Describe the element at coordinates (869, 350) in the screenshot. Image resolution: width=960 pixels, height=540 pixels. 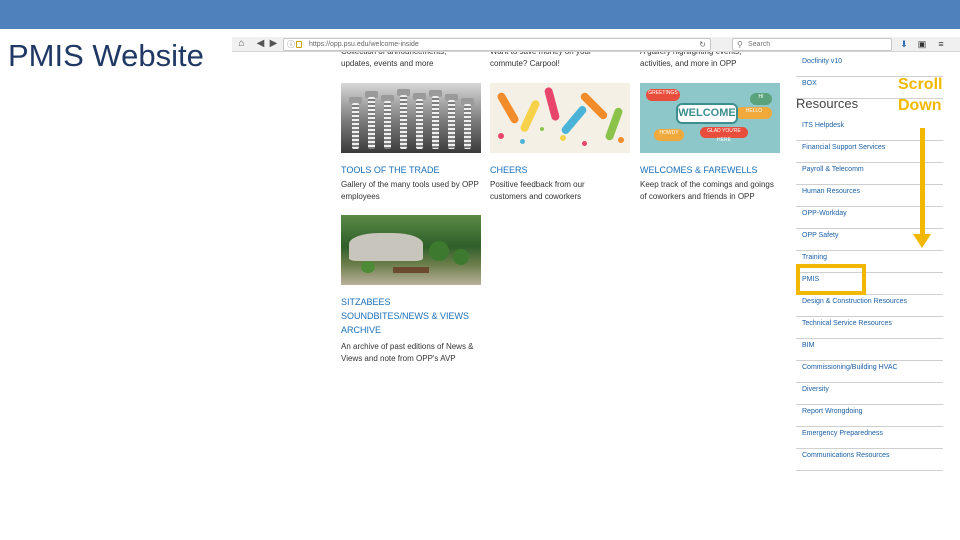
I see `sidebar-item-bim: BIM` at that location.